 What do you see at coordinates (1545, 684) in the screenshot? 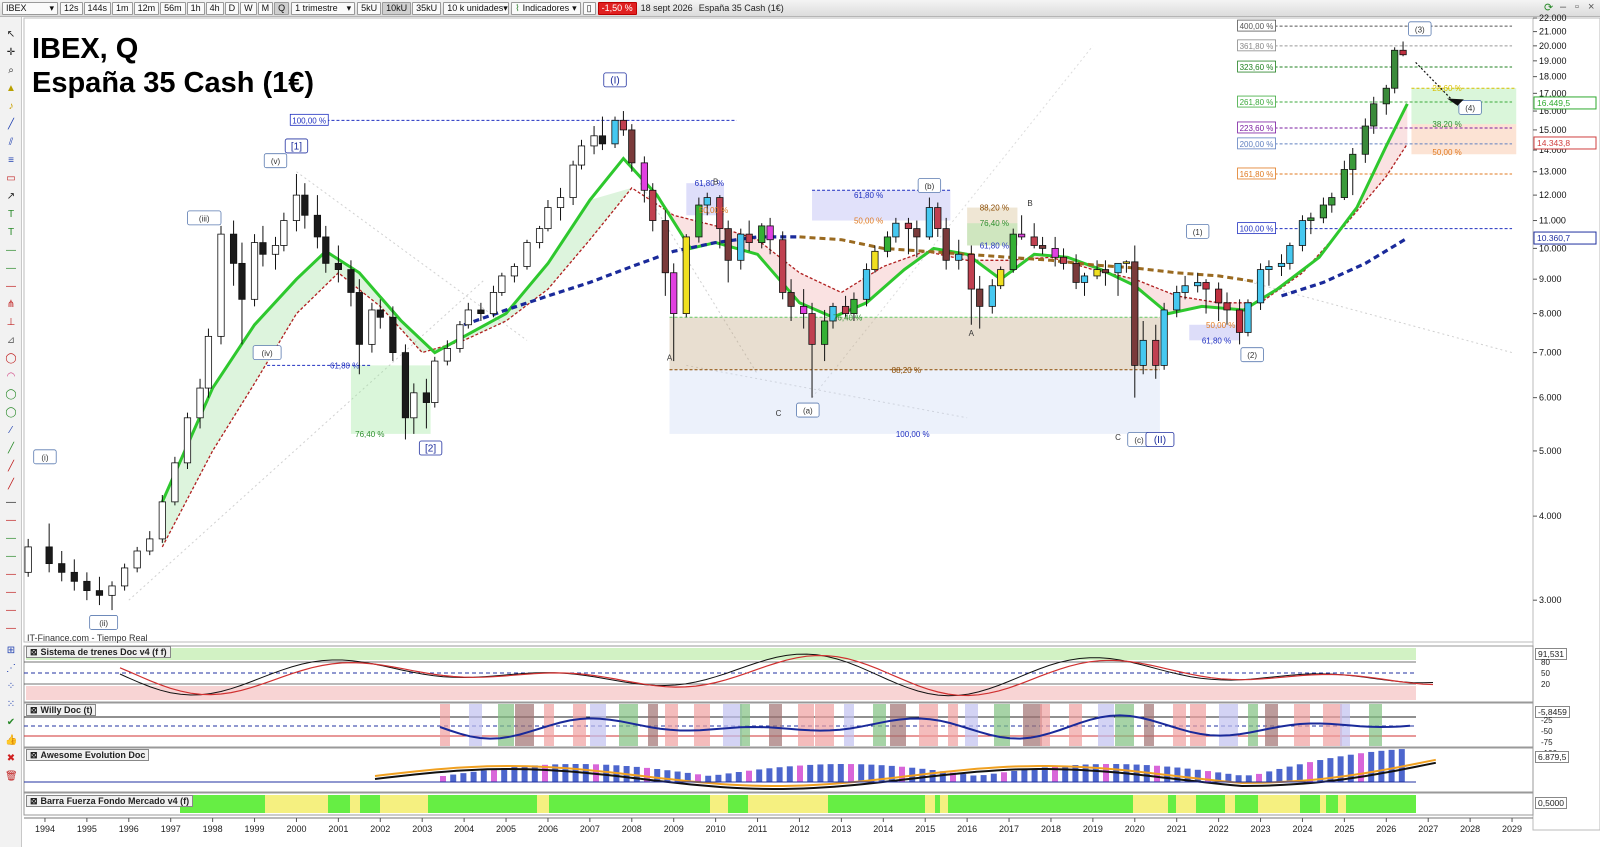
I see `indicator-panel-tick-label: 20` at bounding box center [1545, 684].